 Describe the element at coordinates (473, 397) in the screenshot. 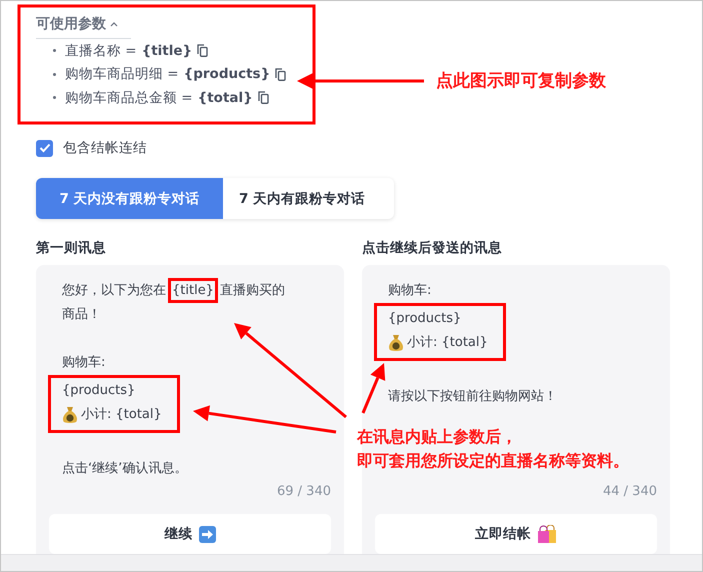

I see `message-text: 请按以下按钮前往购物网站！` at that location.